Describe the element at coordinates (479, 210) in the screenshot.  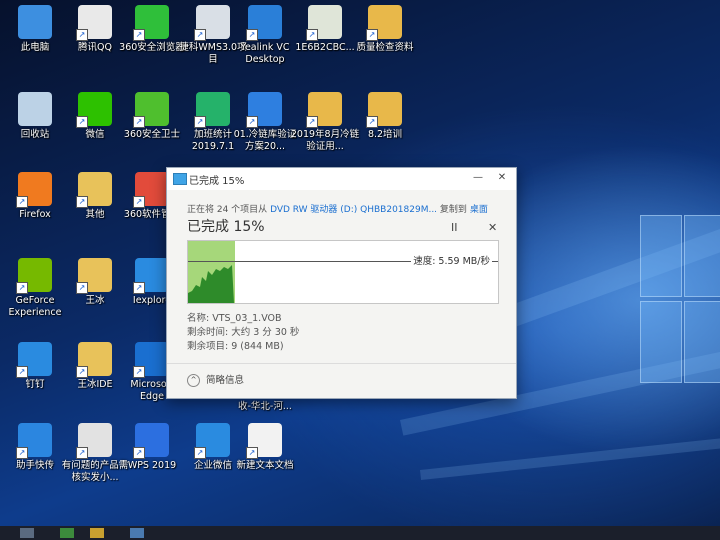
I see `destination-link: 桌面` at that location.